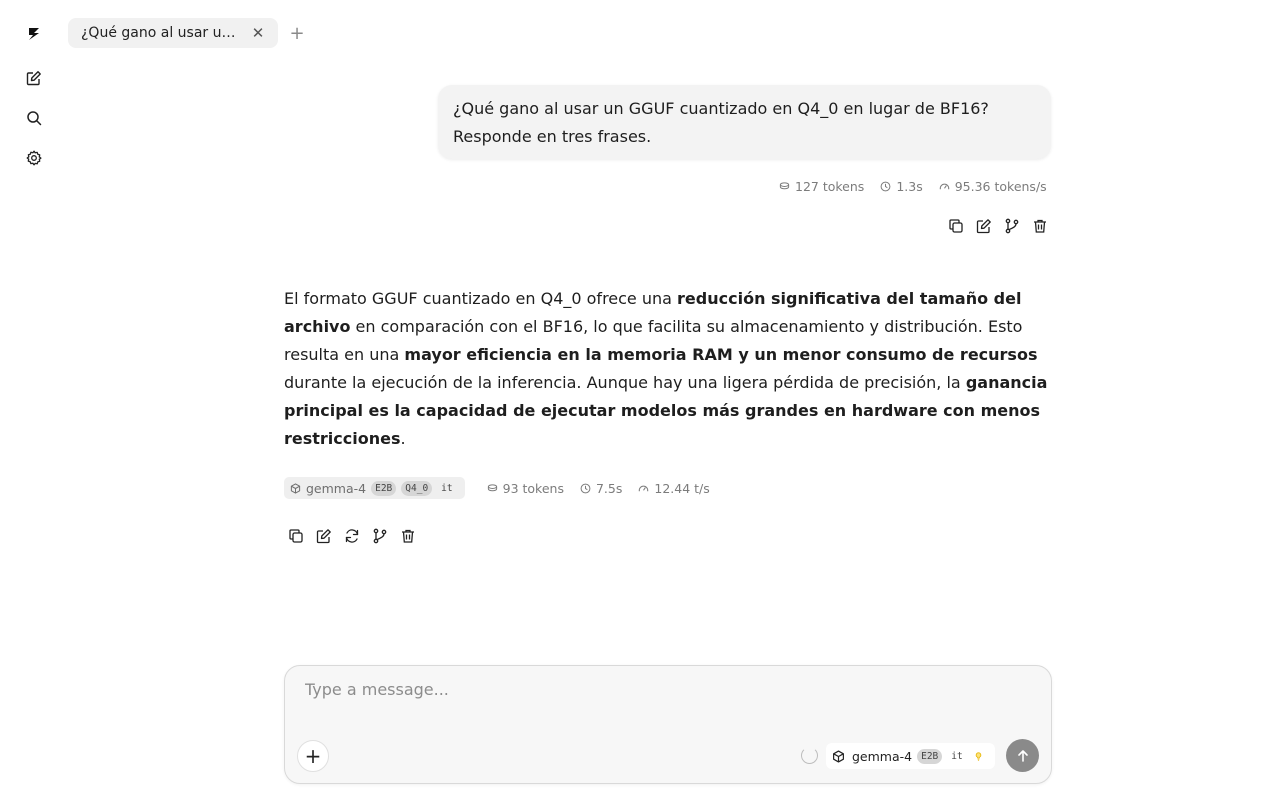  Describe the element at coordinates (34, 400) in the screenshot. I see `sidebar` at that location.